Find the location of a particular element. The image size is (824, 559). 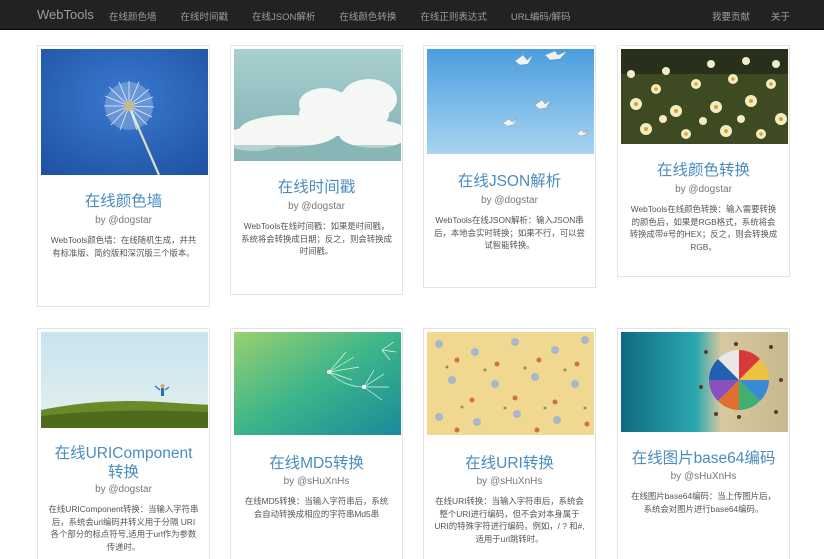

nav-right-menu: 我要贡献 关于 is located at coordinates (740, 16).